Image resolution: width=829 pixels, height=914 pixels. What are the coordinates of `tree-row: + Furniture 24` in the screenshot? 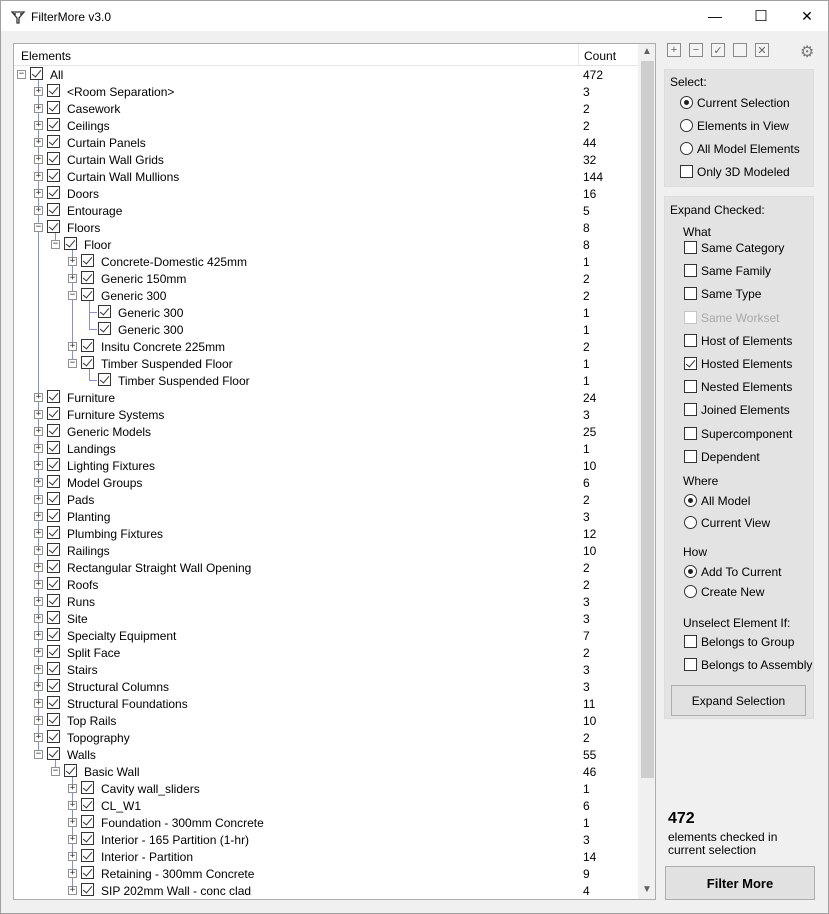 It's located at (326, 397).